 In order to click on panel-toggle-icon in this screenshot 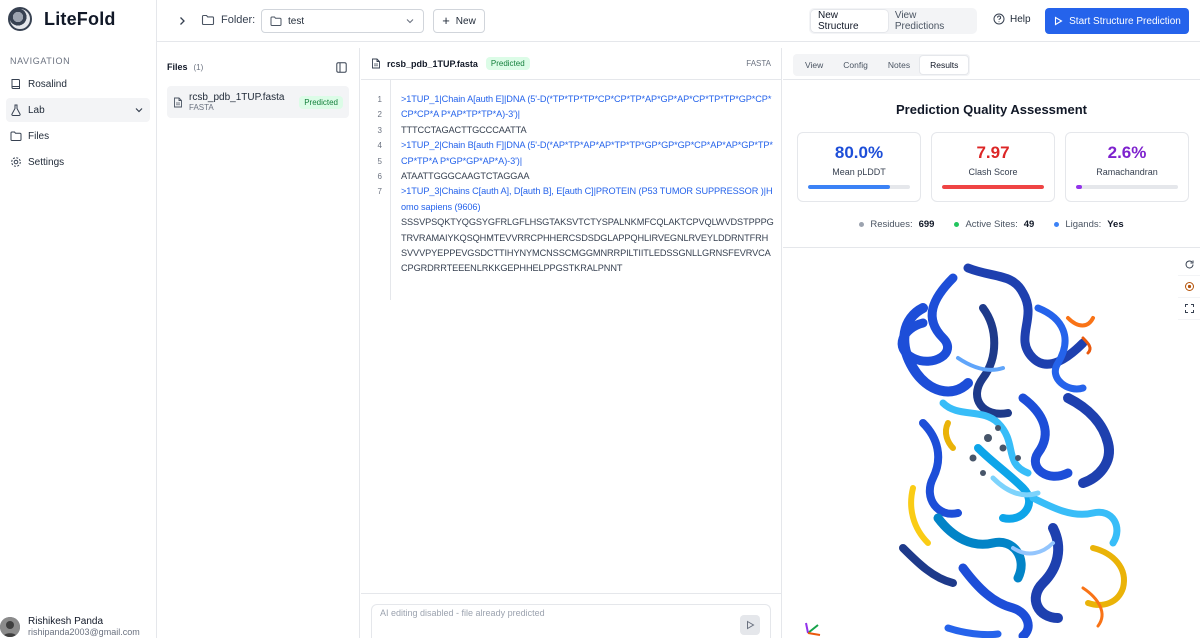, I will do `click(341, 67)`.